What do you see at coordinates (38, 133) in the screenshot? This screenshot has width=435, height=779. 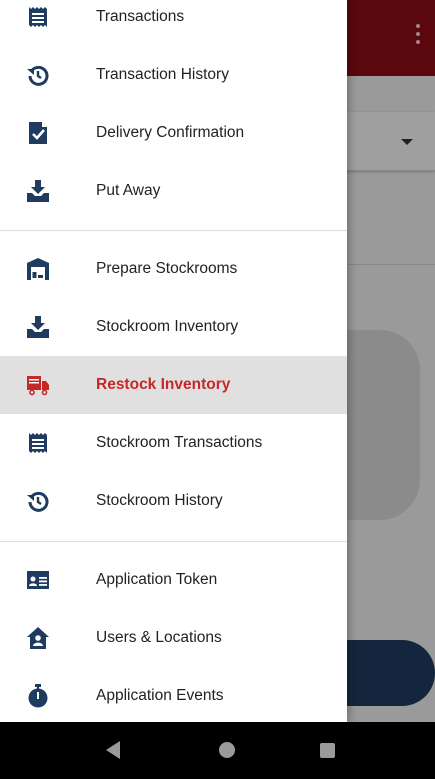 I see `document-check-icon` at bounding box center [38, 133].